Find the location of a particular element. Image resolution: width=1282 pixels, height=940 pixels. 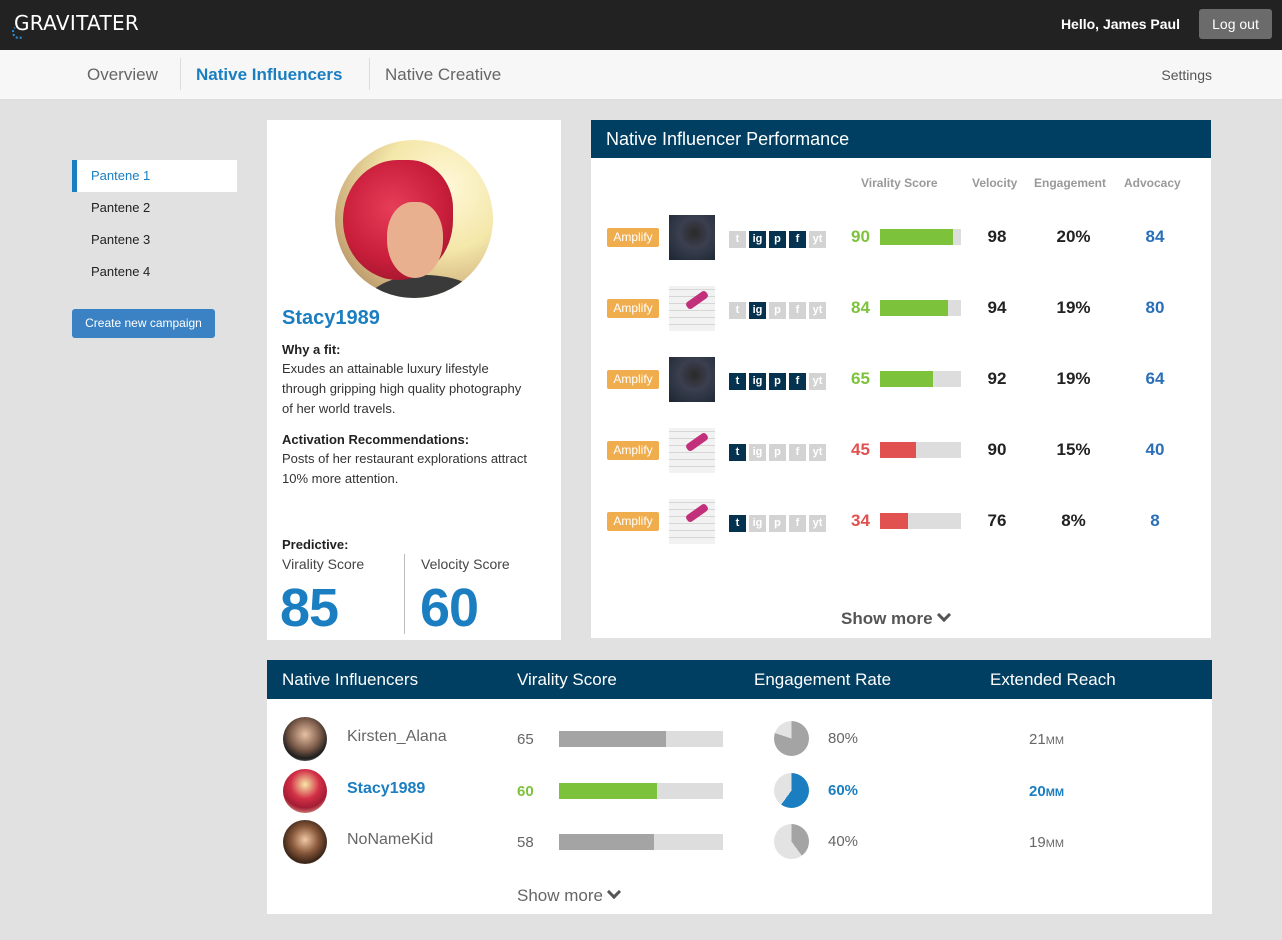

activation-label: Activation Recommendations: is located at coordinates (376, 439).